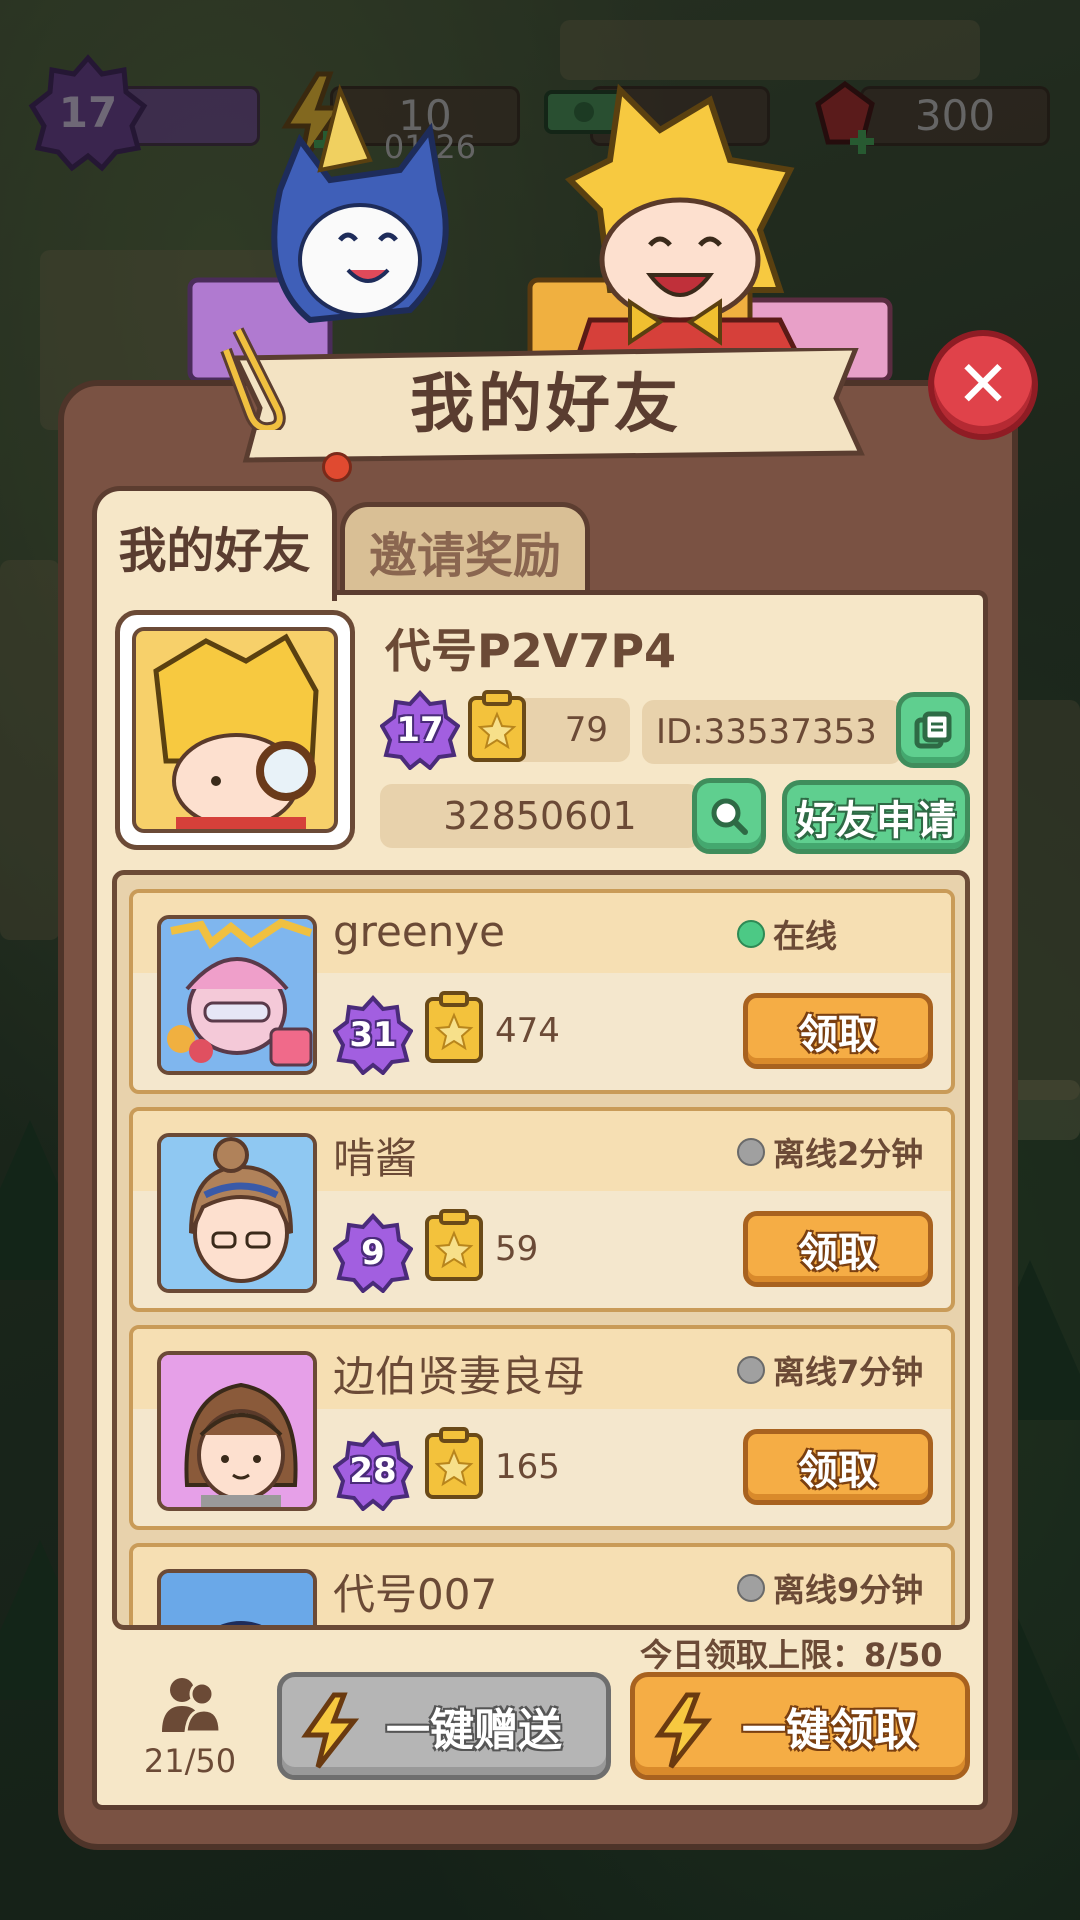 This screenshot has width=1080, height=1920. Describe the element at coordinates (373, 1253) in the screenshot. I see `friend-level-badge: 9` at that location.